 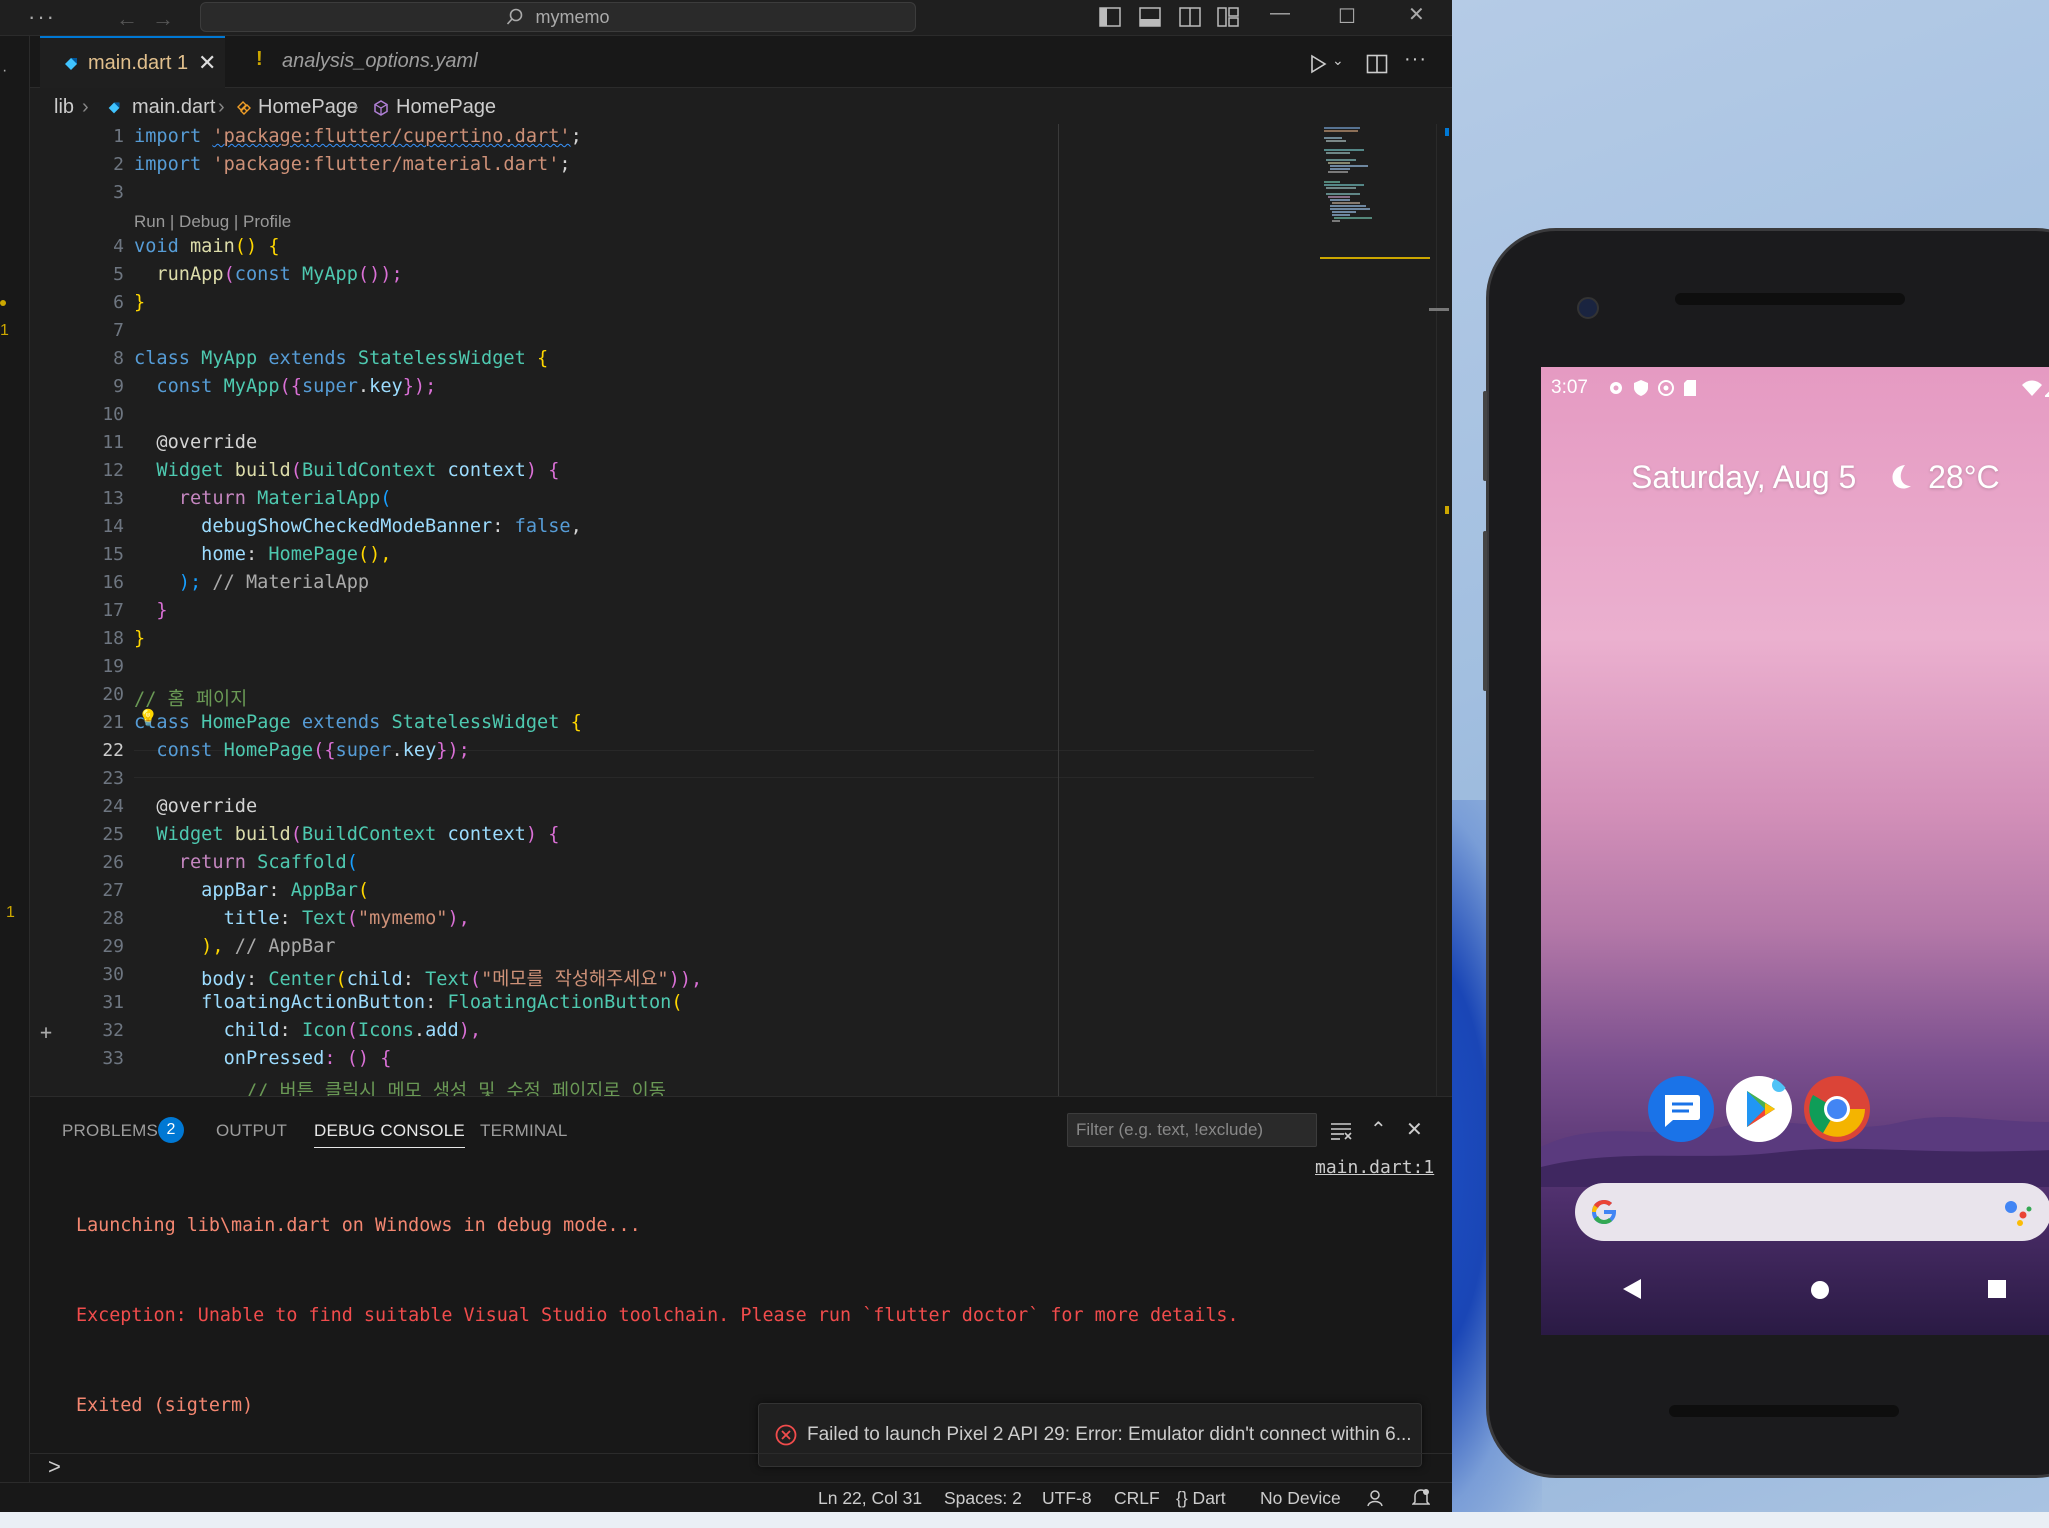 What do you see at coordinates (285, 386) in the screenshot?
I see `code-line: const MyApp({super.key});` at bounding box center [285, 386].